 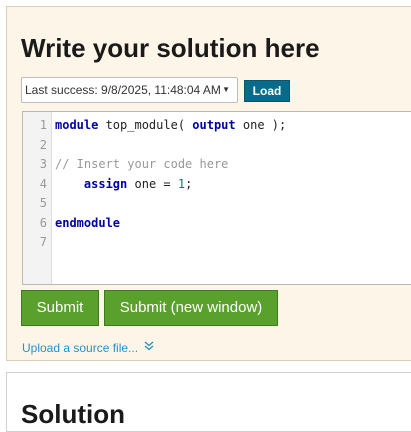 I want to click on line-number: 7, so click(x=43, y=242).